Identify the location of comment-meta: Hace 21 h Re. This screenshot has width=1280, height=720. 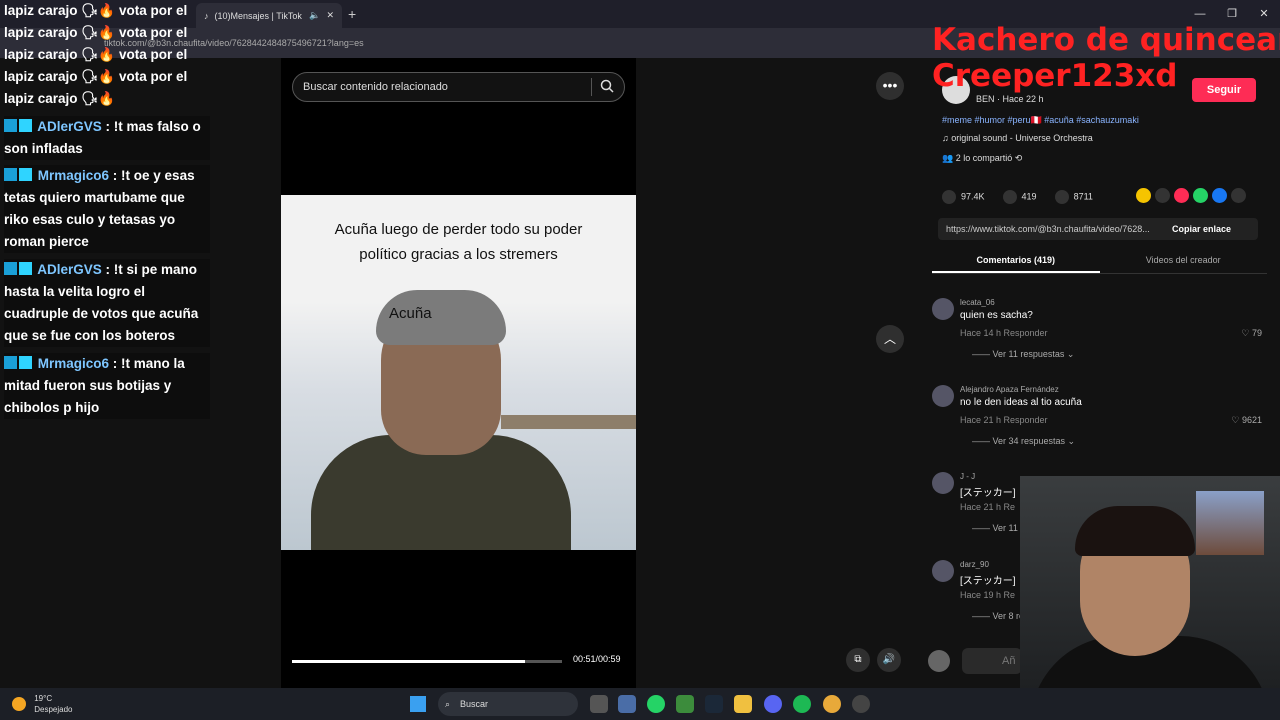
(987, 507).